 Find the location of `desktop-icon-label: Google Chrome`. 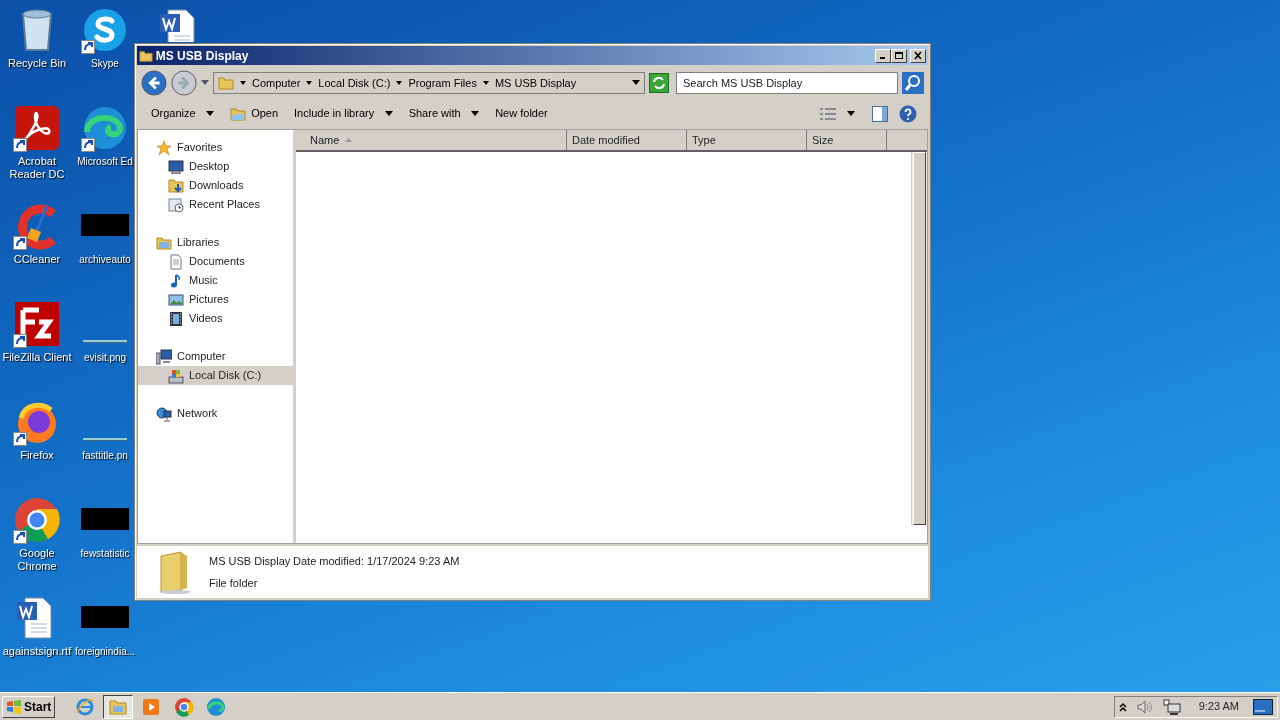

desktop-icon-label: Google Chrome is located at coordinates (37, 560).